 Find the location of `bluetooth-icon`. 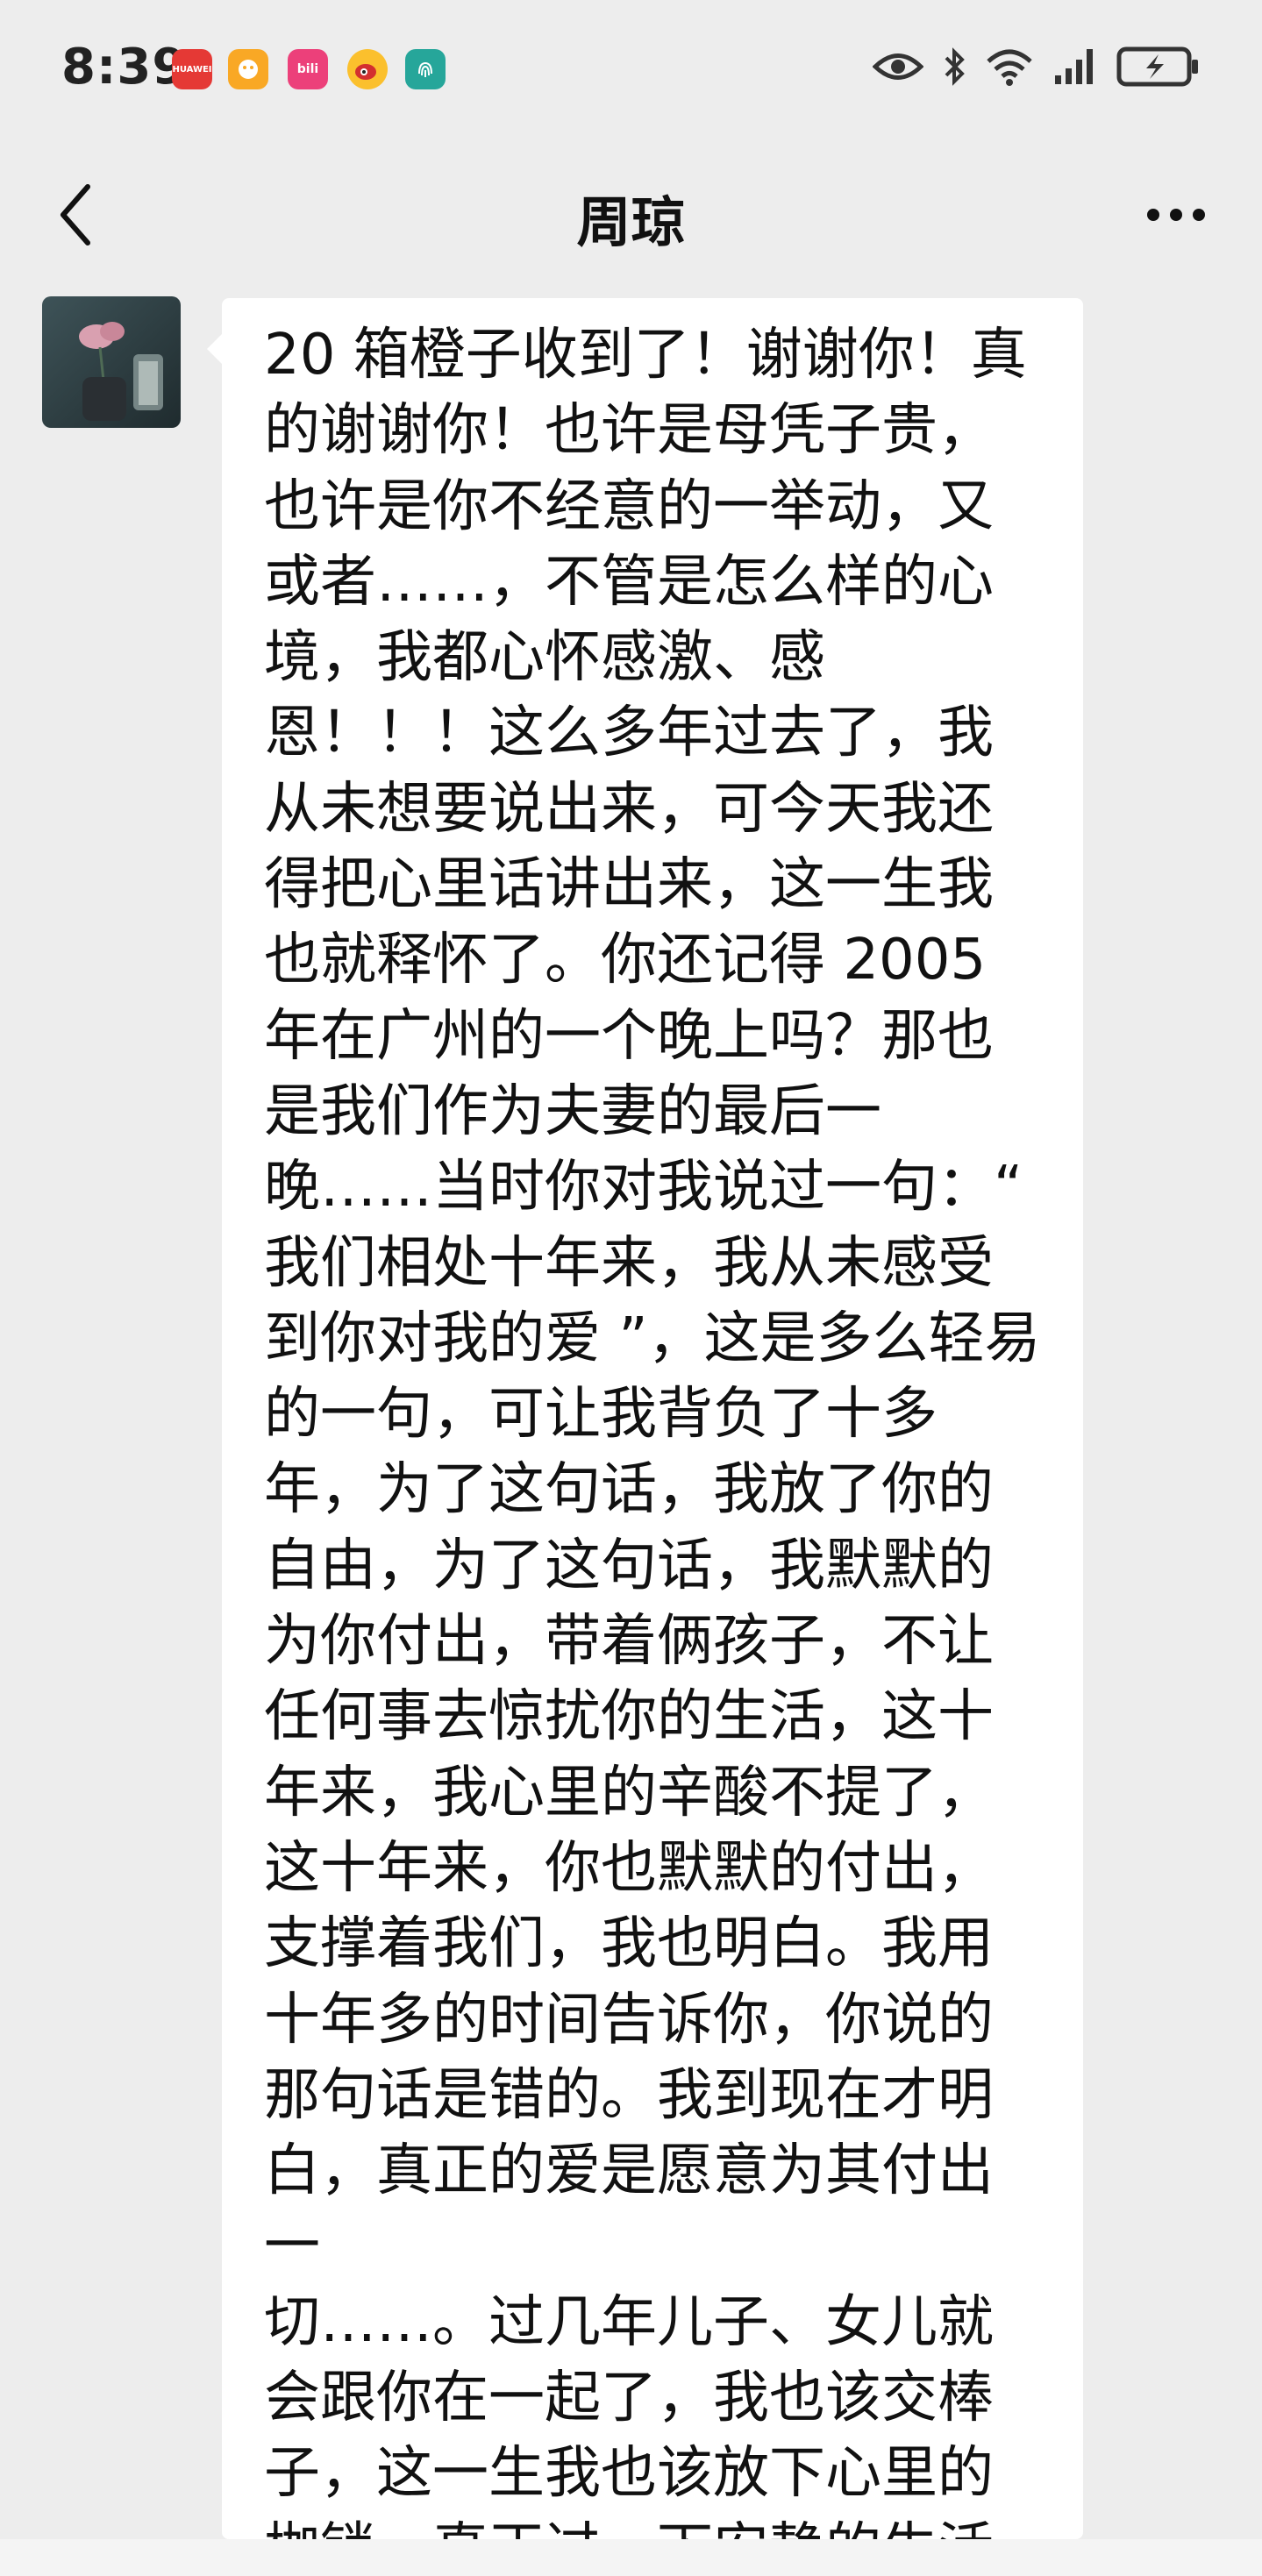

bluetooth-icon is located at coordinates (955, 66).